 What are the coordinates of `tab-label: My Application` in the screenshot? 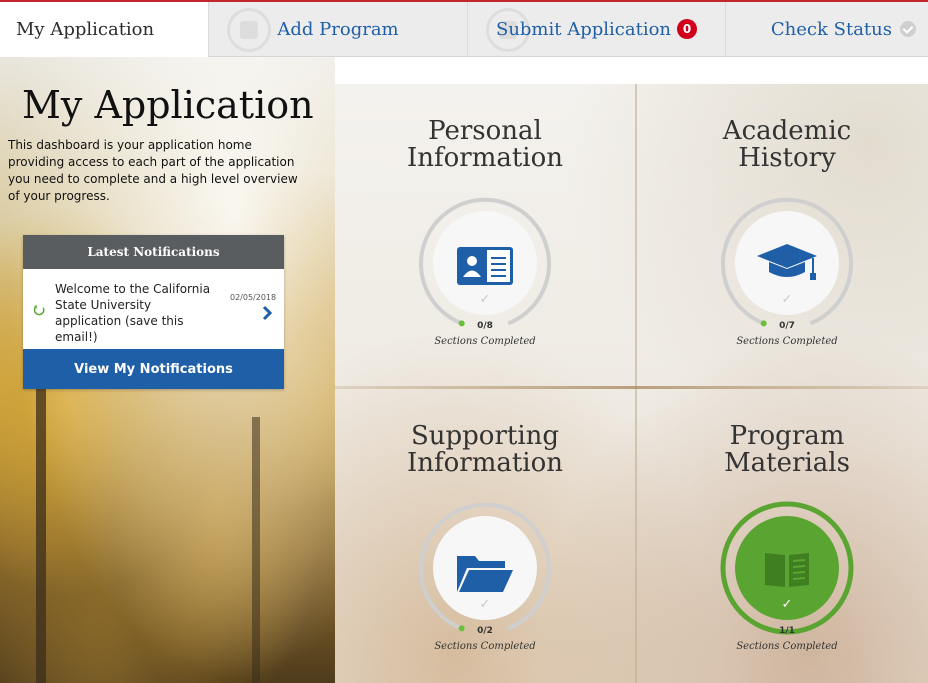 It's located at (85, 29).